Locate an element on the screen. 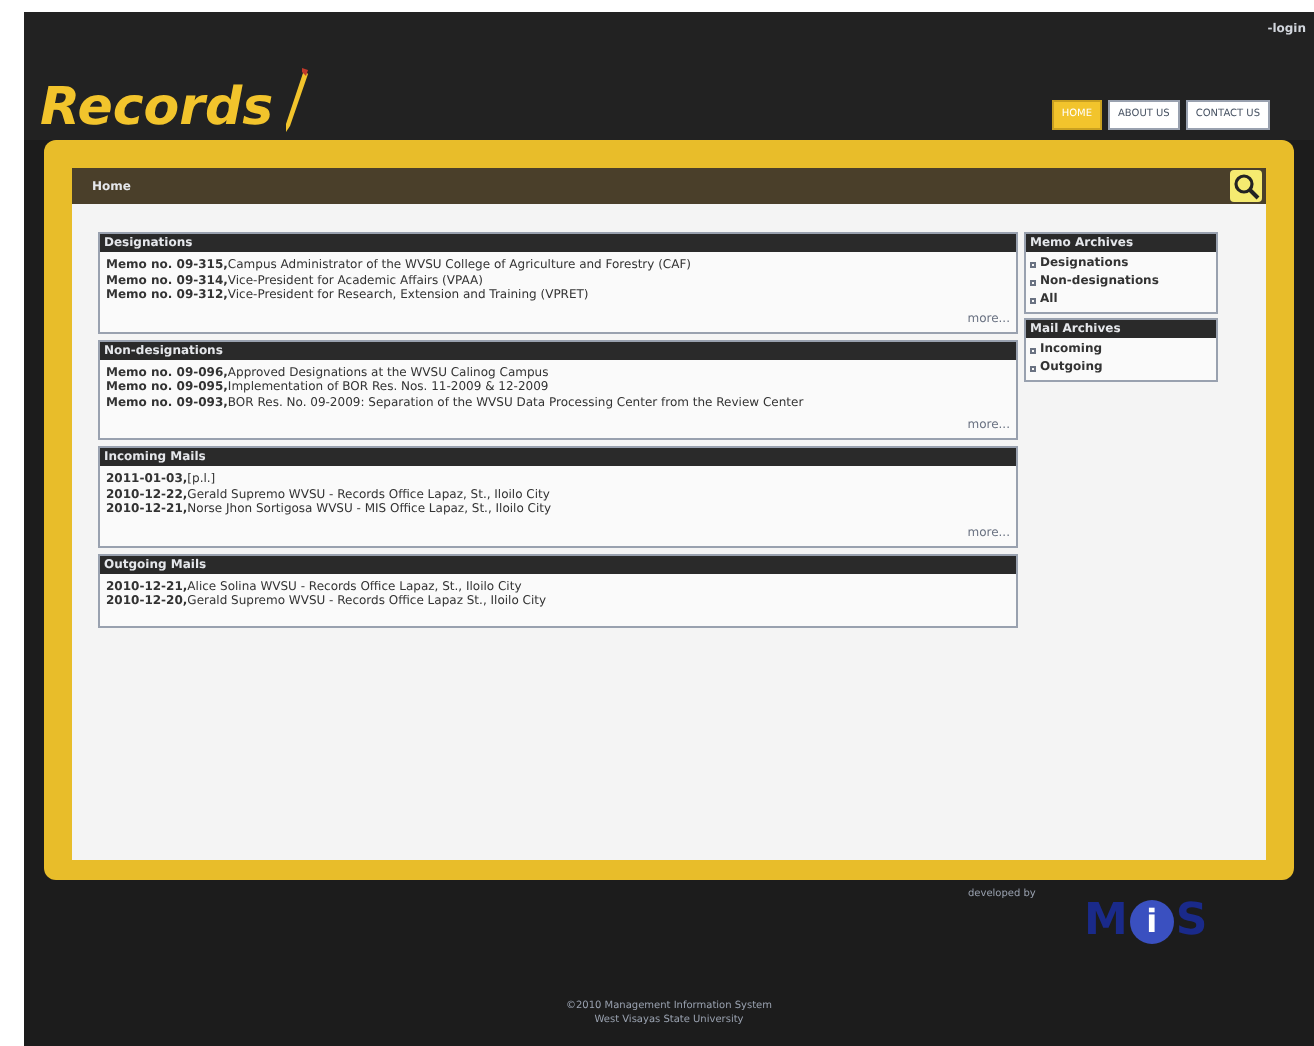 The width and height of the screenshot is (1314, 1046). pencil-icon is located at coordinates (295, 100).